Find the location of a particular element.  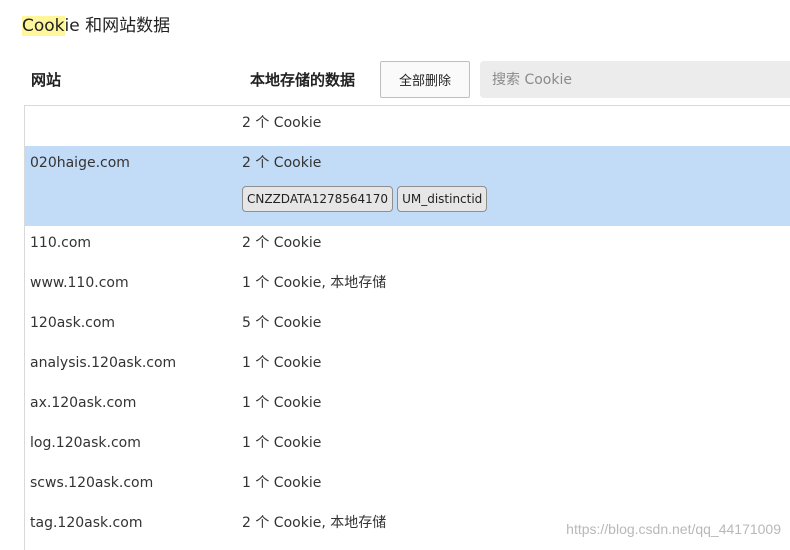

search-input is located at coordinates (635, 79).